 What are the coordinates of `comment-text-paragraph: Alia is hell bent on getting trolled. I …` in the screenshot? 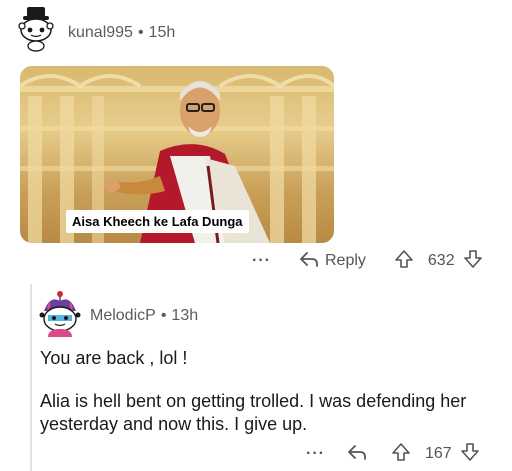 It's located at (253, 412).